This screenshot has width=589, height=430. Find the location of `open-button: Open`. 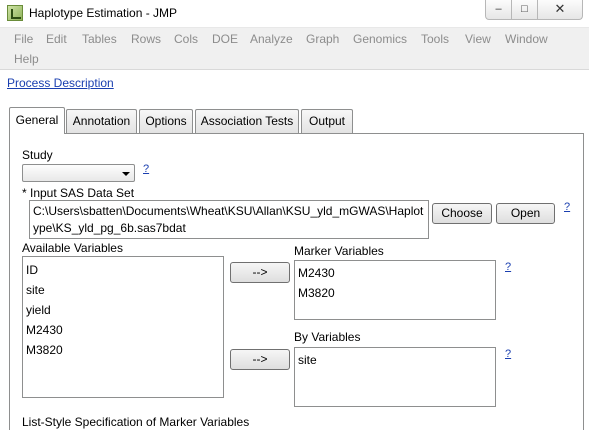

open-button: Open is located at coordinates (525, 213).